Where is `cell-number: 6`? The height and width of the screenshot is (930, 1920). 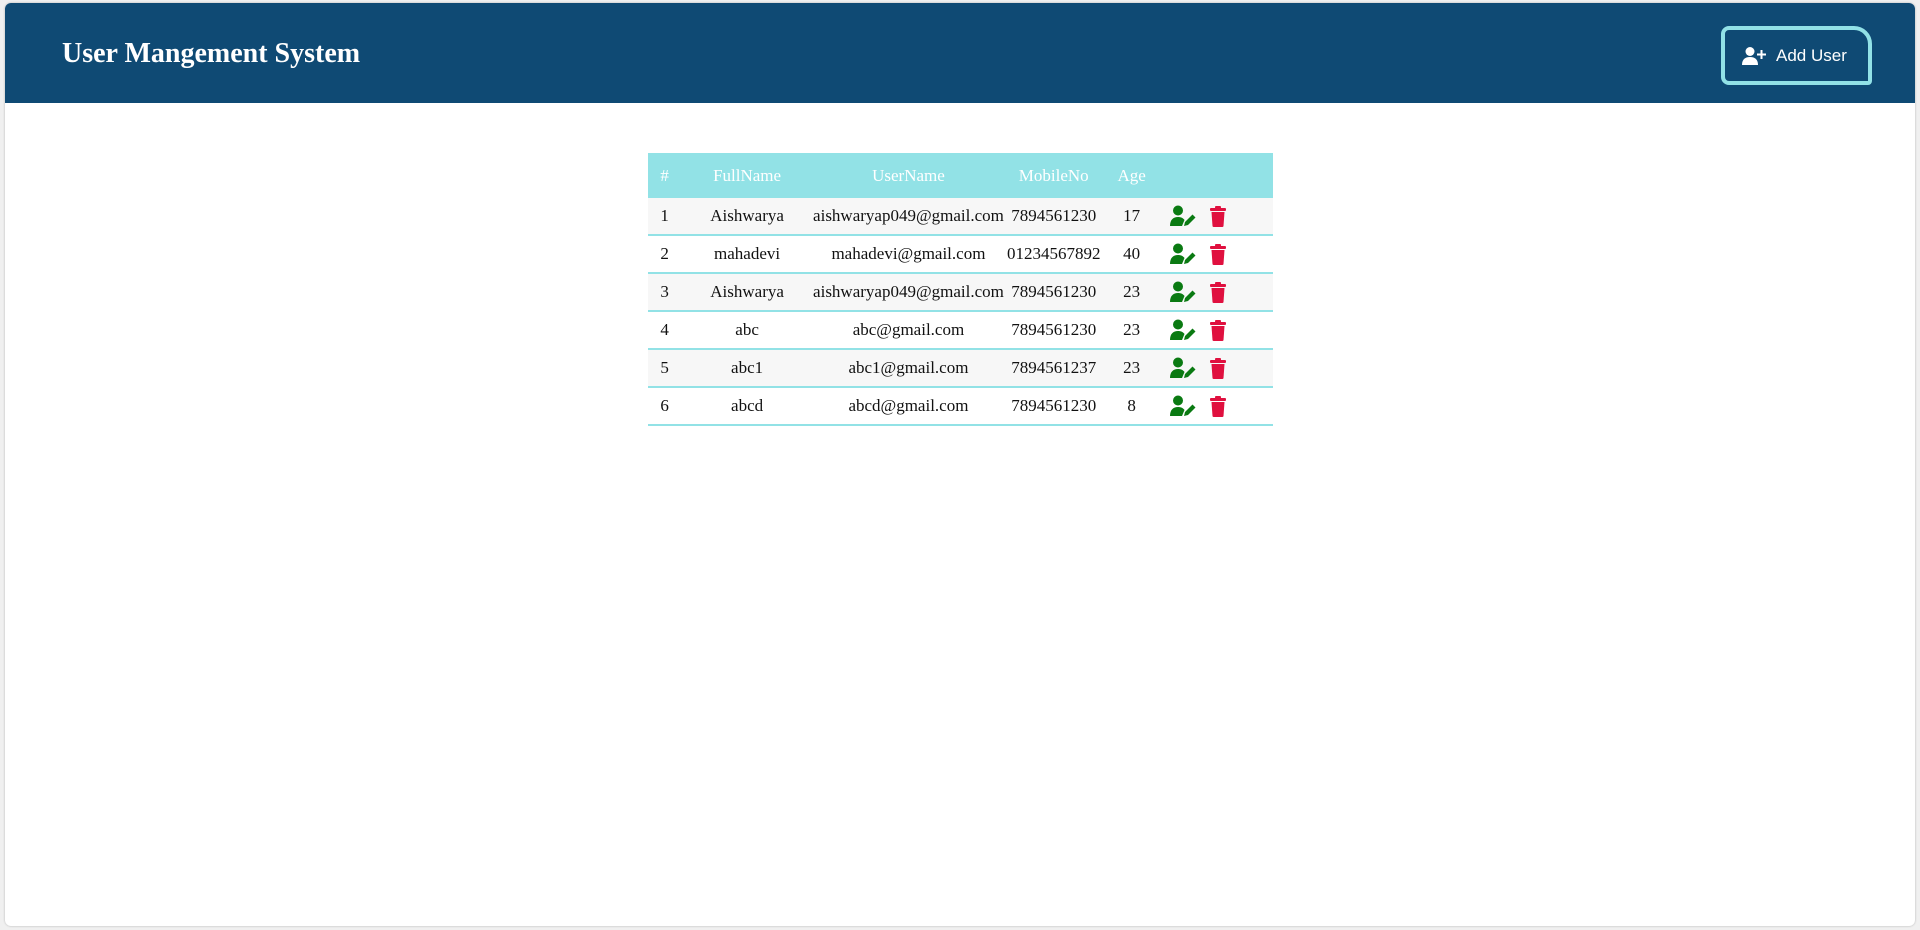 cell-number: 6 is located at coordinates (665, 406).